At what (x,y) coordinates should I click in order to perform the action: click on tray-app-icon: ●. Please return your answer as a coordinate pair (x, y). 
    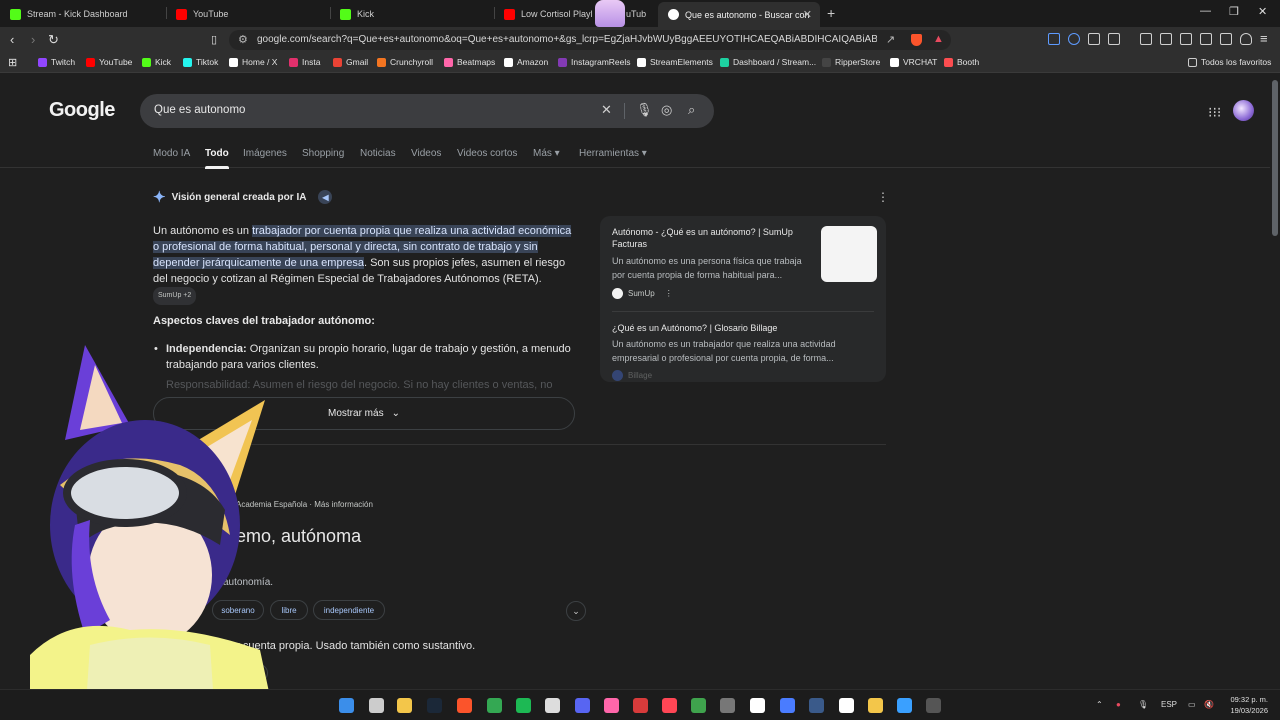
    Looking at the image, I should click on (1118, 704).